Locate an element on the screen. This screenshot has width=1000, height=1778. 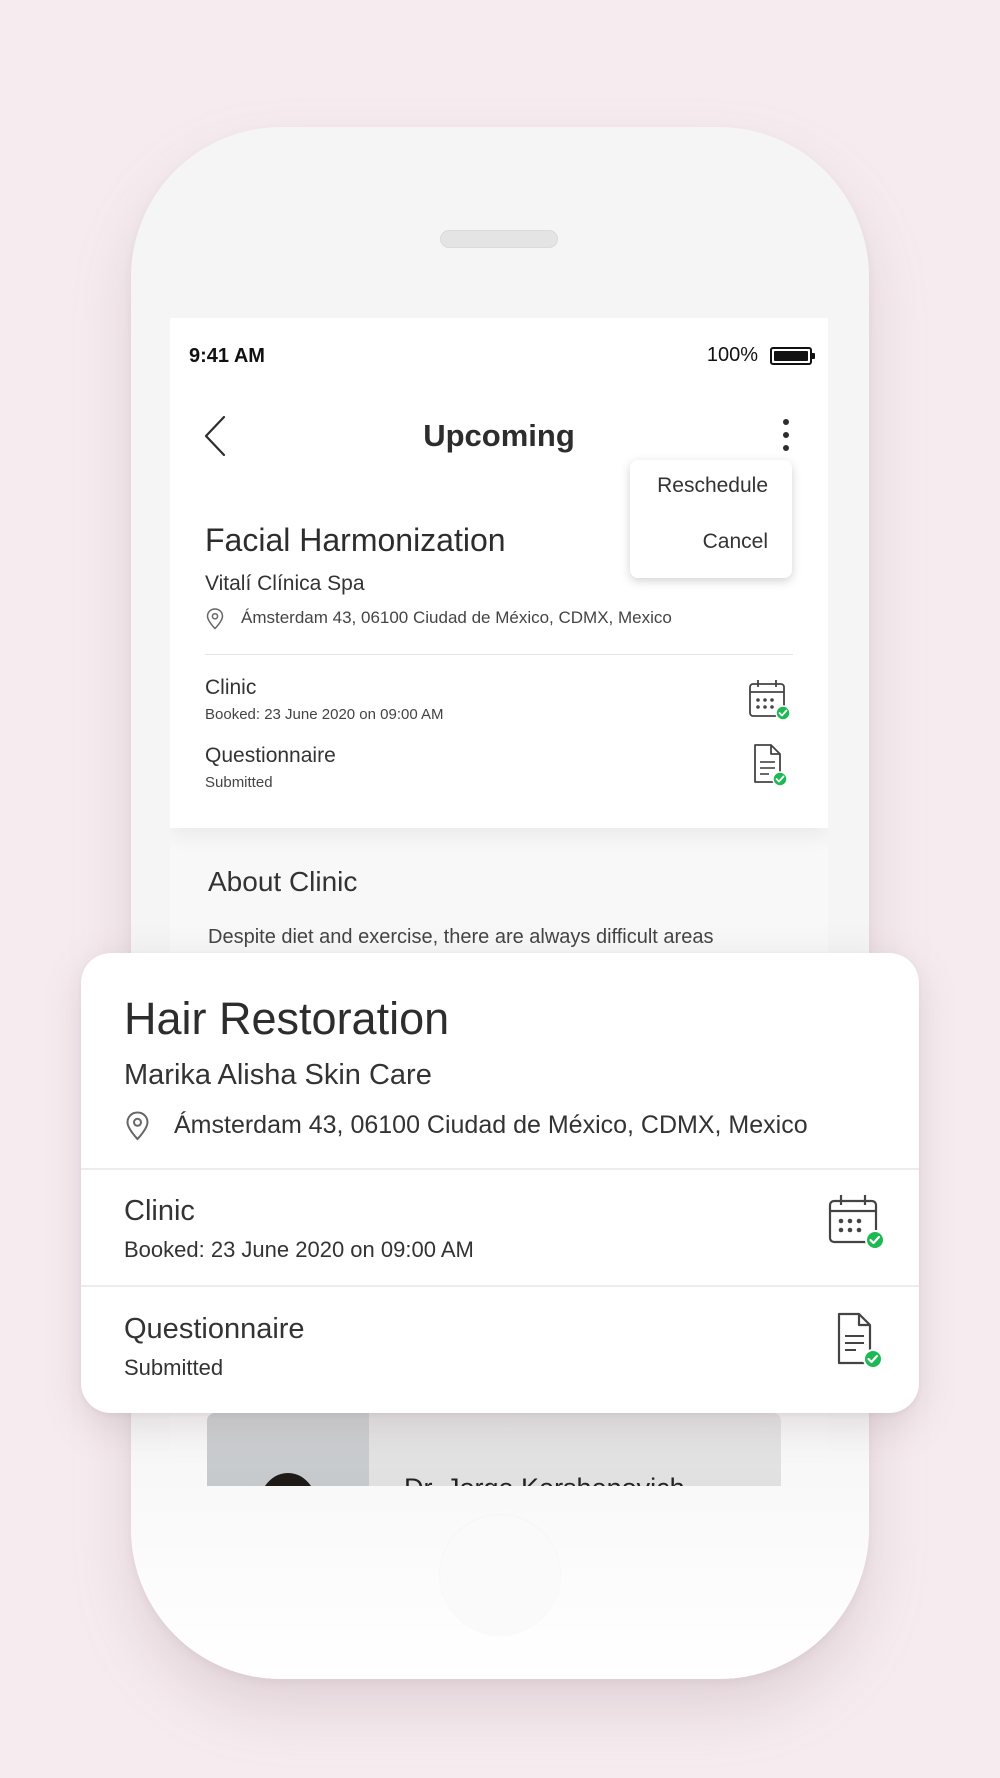
clinic-row-label: Clinic is located at coordinates (231, 687).